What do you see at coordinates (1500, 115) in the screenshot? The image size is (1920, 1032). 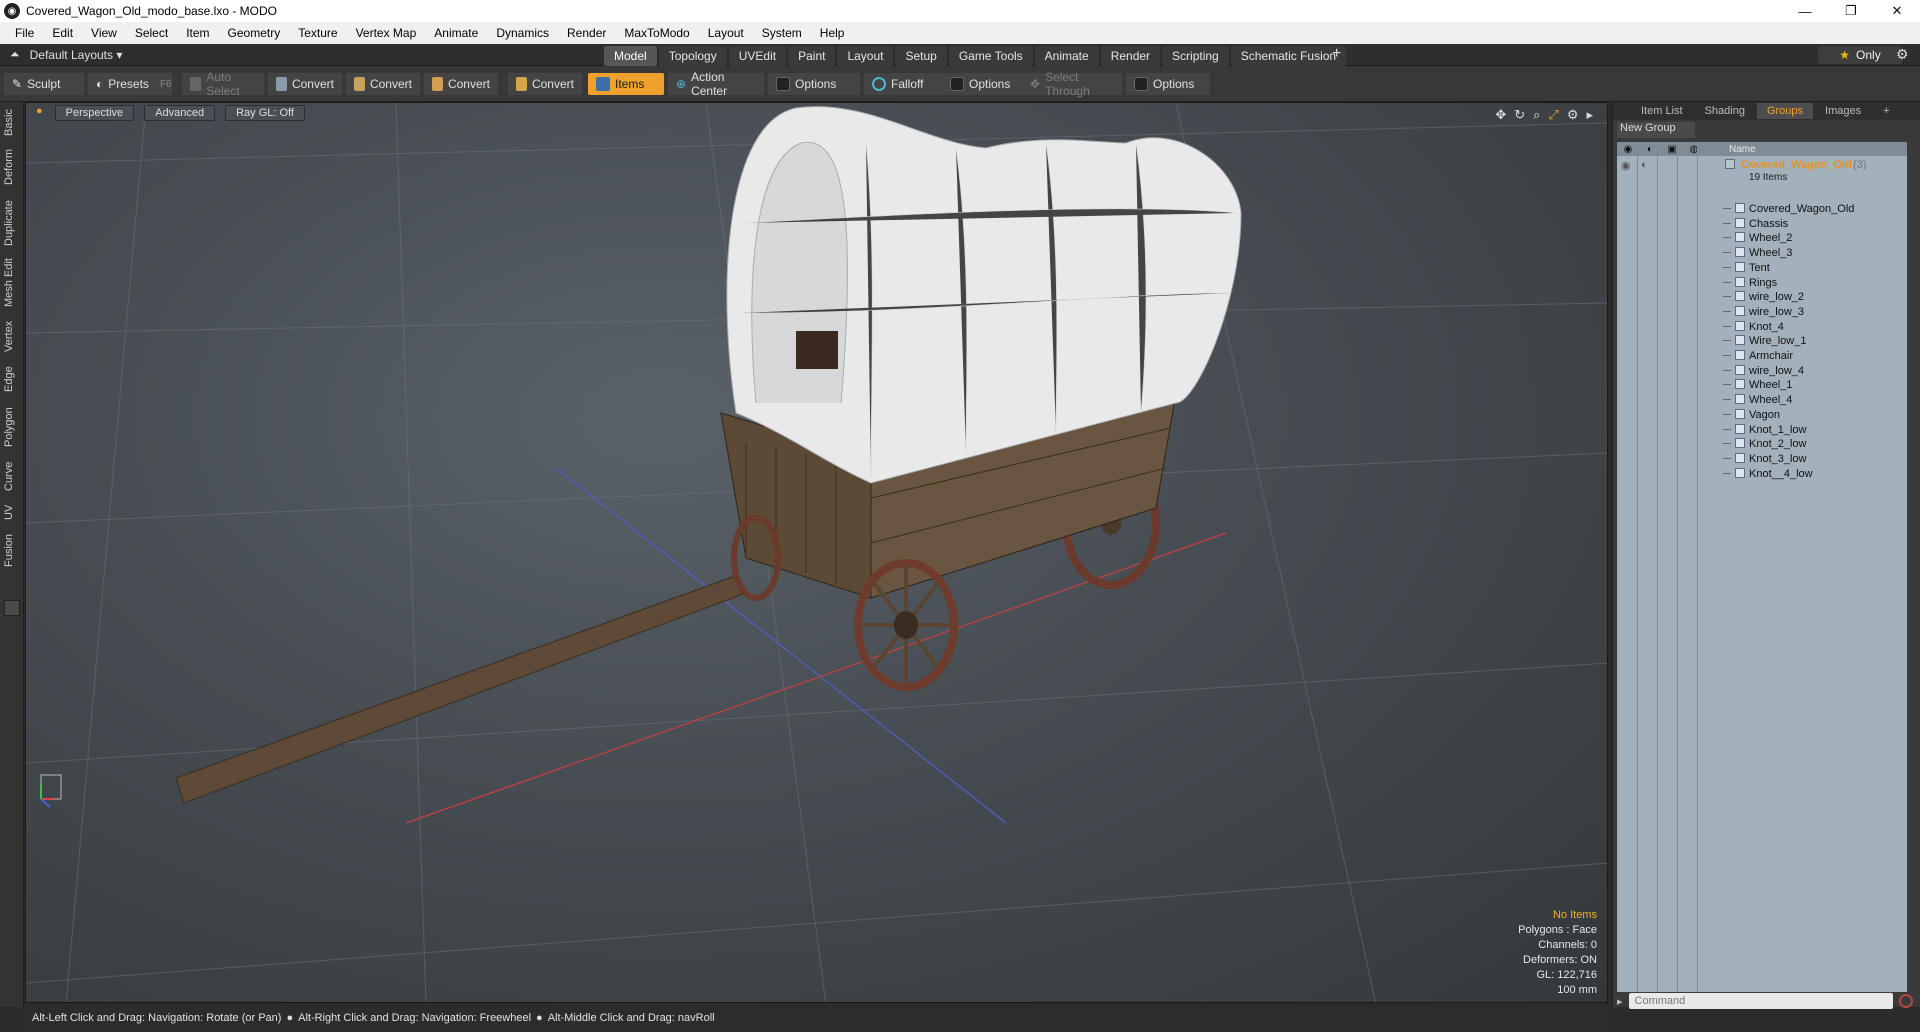 I see `pan-icon: ✥` at bounding box center [1500, 115].